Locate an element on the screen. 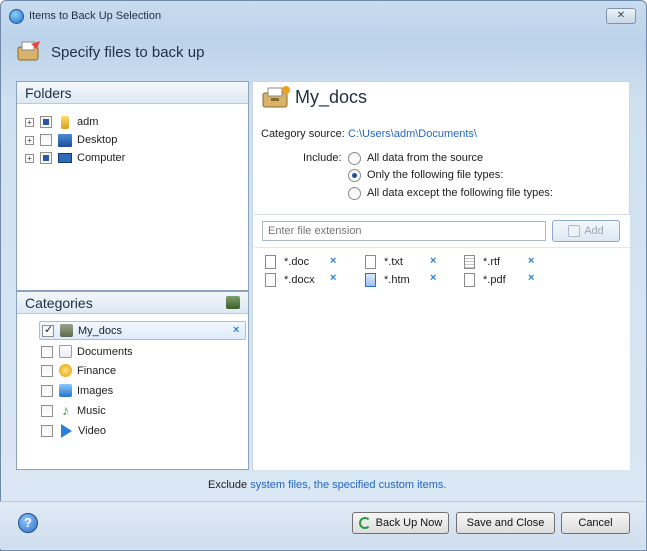 The width and height of the screenshot is (647, 551). category-item-my-docs: My_docs is located at coordinates (142, 330).